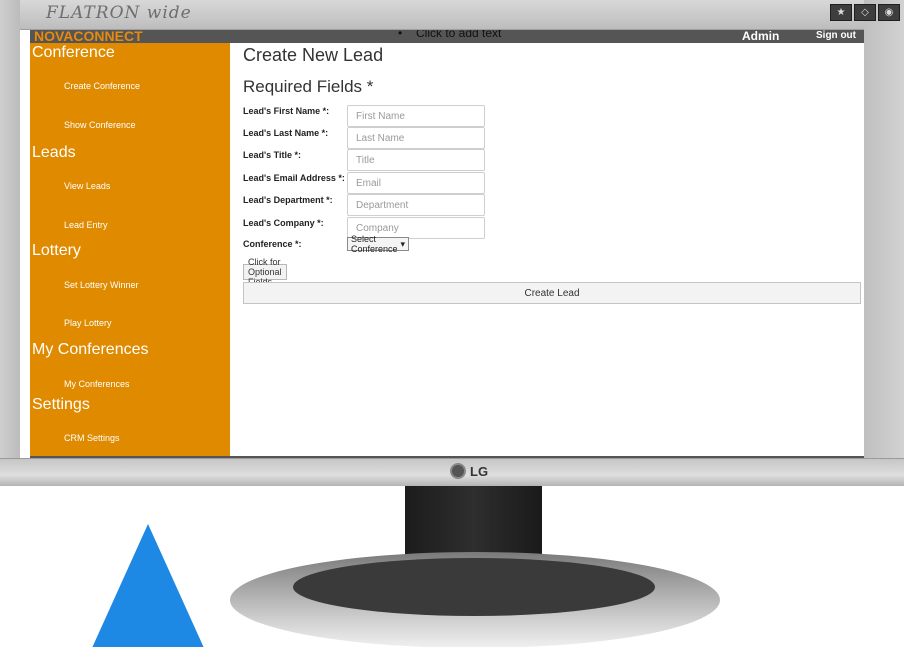 The image size is (904, 647). I want to click on sidebar-header-my-conferences: My Conferences, so click(90, 349).